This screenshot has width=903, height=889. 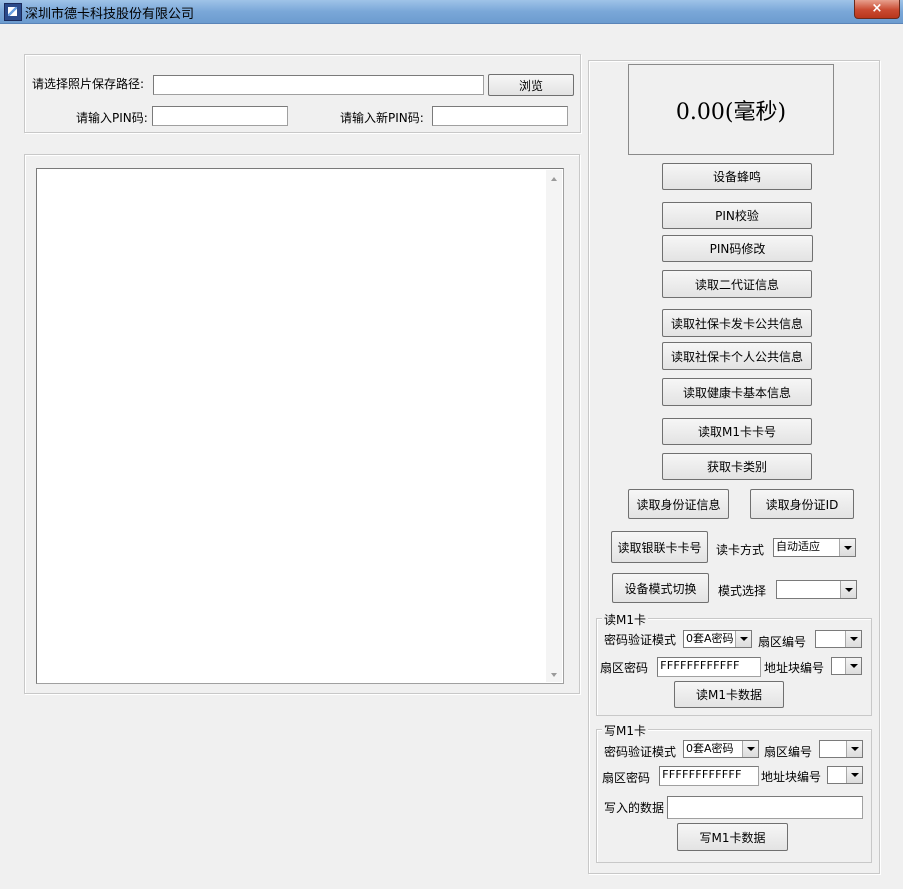 What do you see at coordinates (220, 116) in the screenshot?
I see `pin-input` at bounding box center [220, 116].